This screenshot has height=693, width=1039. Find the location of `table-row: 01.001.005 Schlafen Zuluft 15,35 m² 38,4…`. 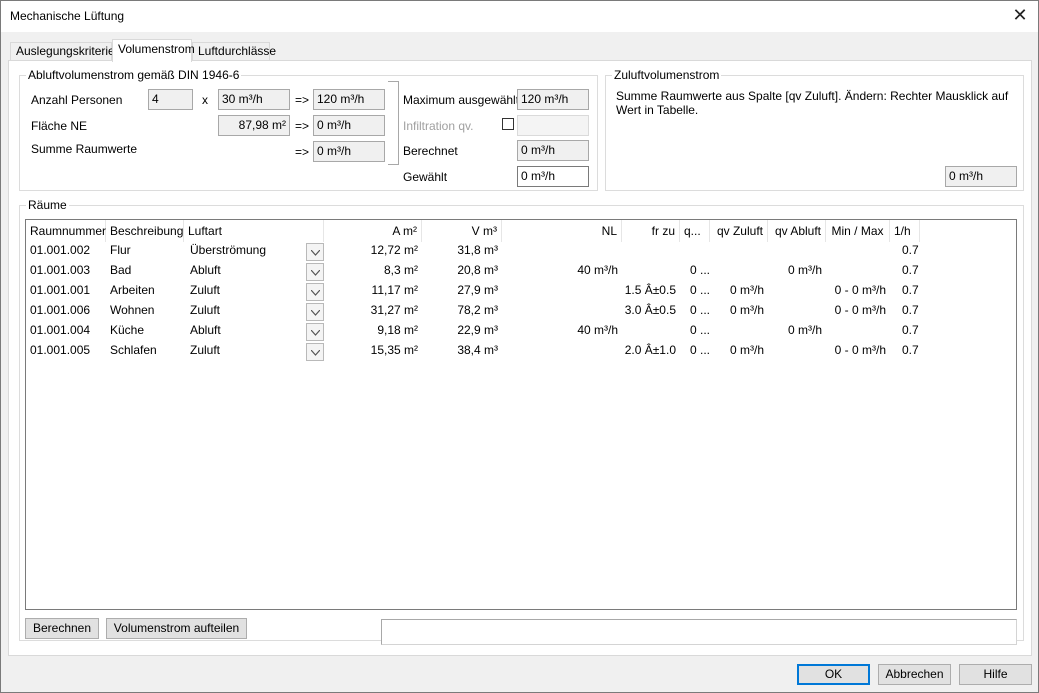

table-row: 01.001.005 Schlafen Zuluft 15,35 m² 38,4… is located at coordinates (521, 350).